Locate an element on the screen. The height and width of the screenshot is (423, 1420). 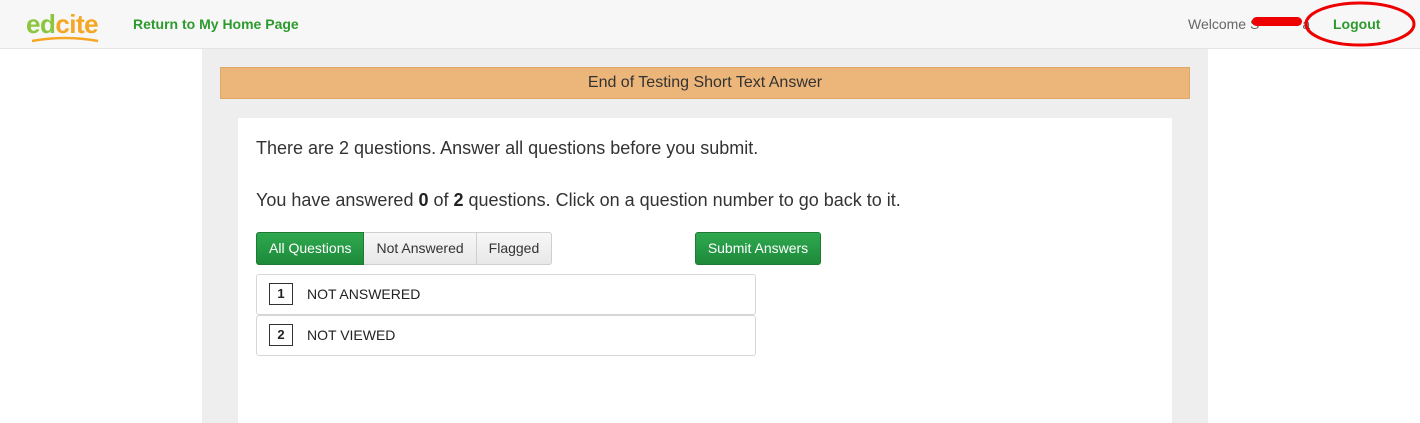
redaction-mark is located at coordinates (1277, 21).